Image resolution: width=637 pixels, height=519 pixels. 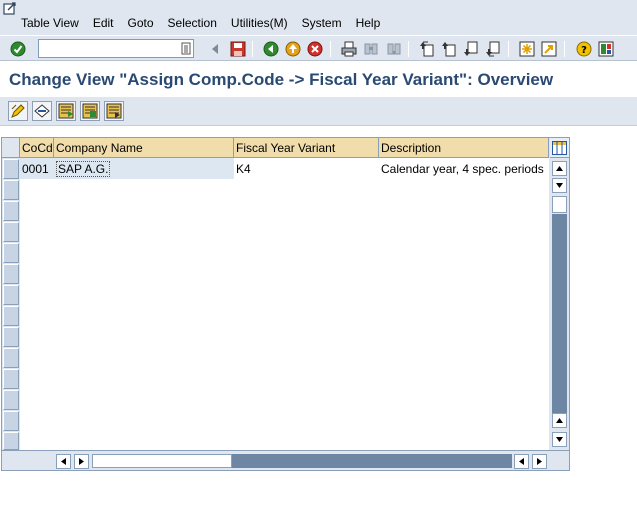 What do you see at coordinates (66, 111) in the screenshot?
I see `select-block-icon` at bounding box center [66, 111].